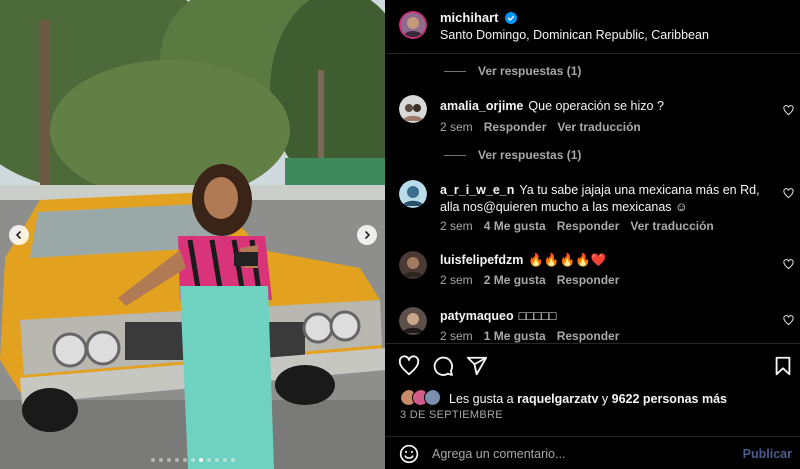  I want to click on post-date: 3 DE SEPTIEMBRE, so click(451, 415).